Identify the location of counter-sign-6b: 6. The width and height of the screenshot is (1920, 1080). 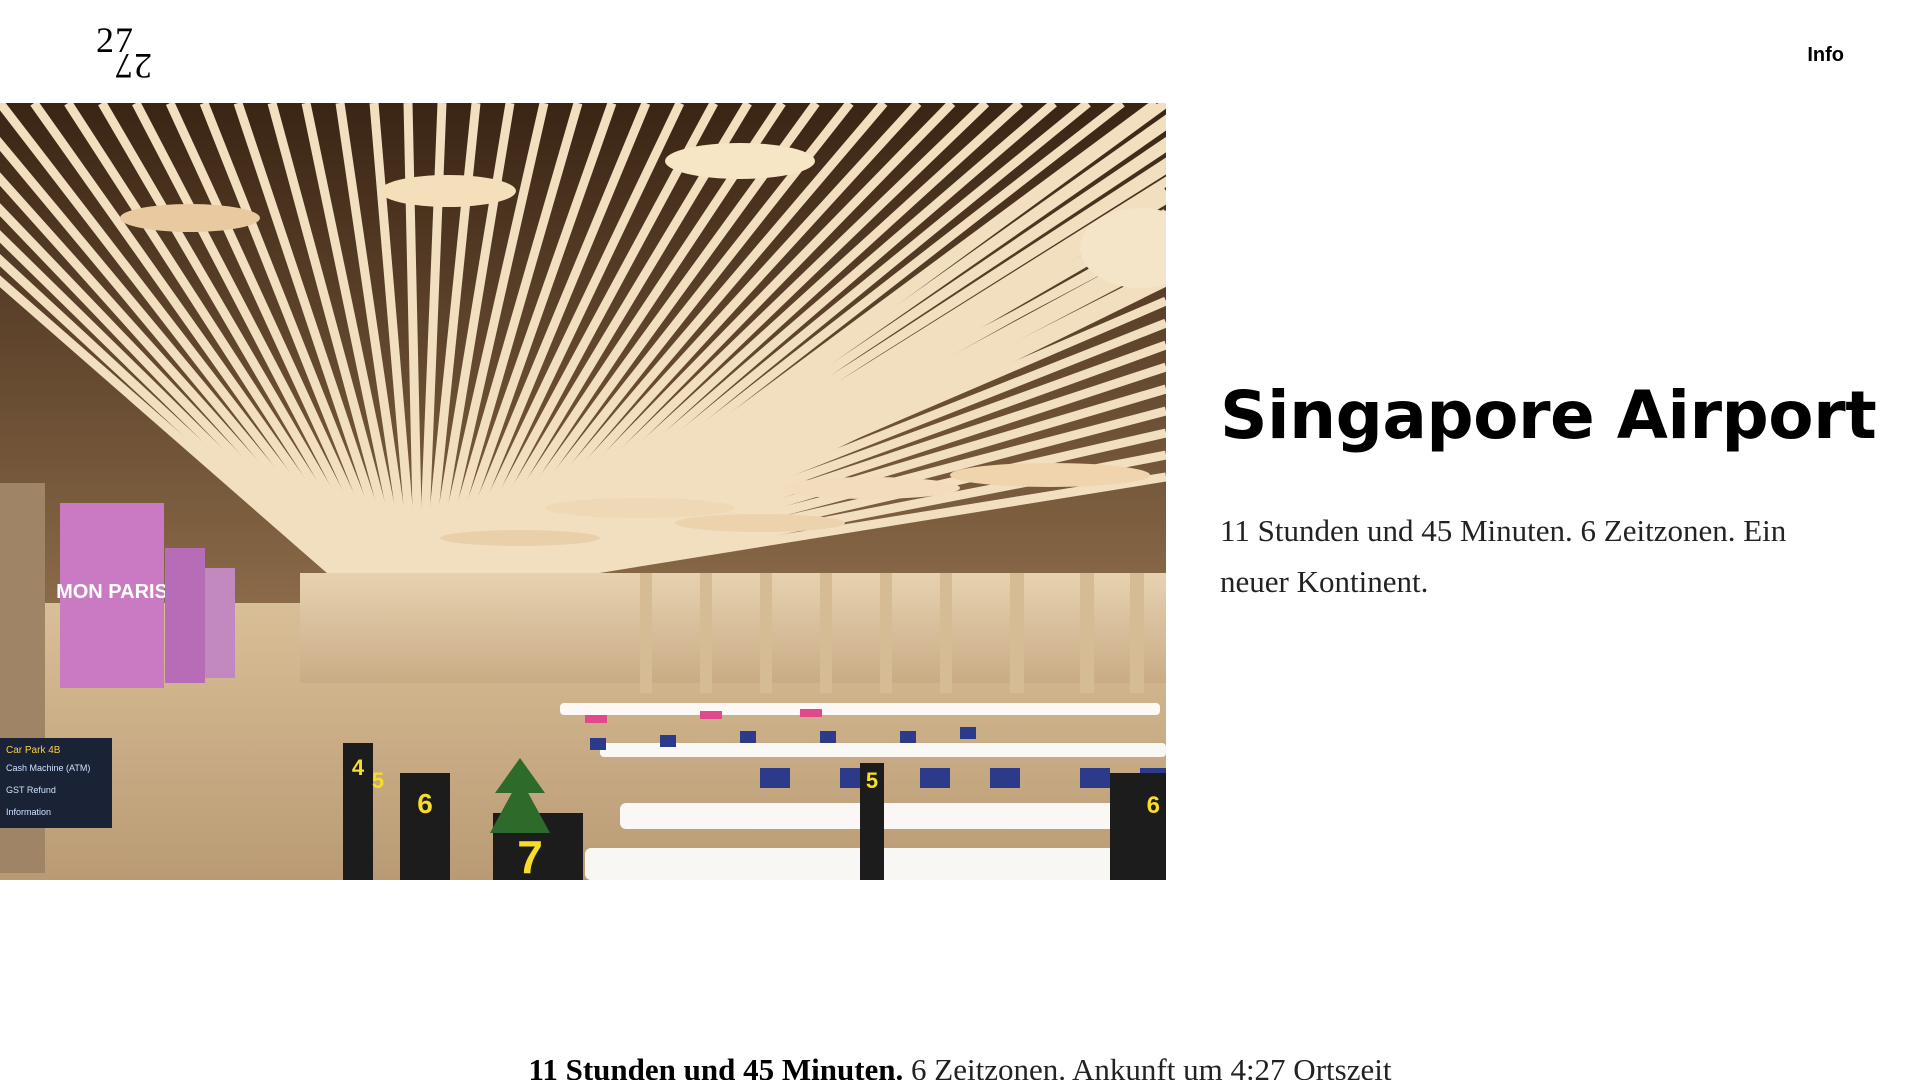
(1153, 805).